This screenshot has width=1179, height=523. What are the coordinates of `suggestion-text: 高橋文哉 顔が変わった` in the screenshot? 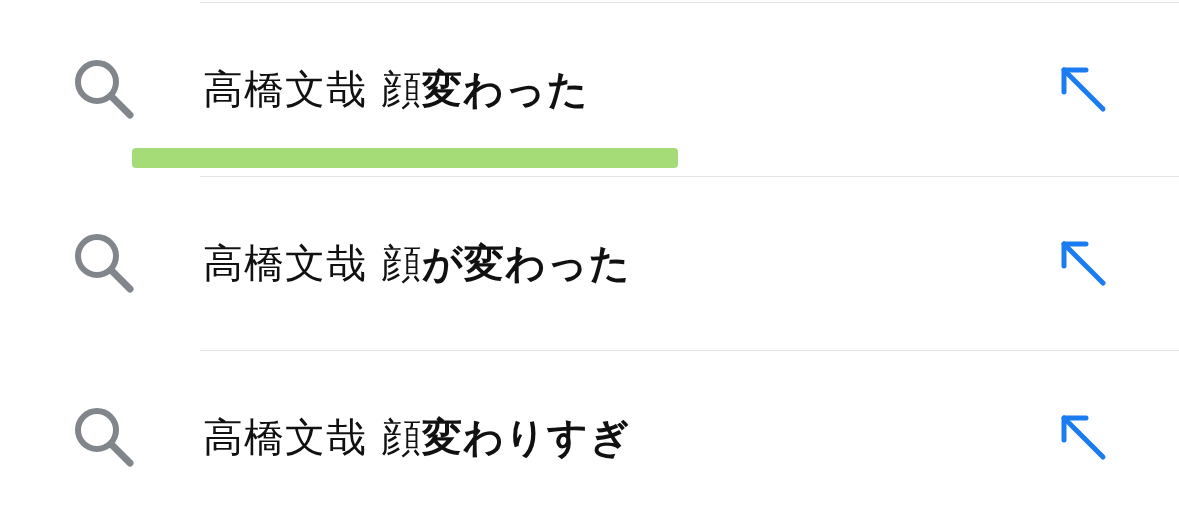 It's located at (631, 263).